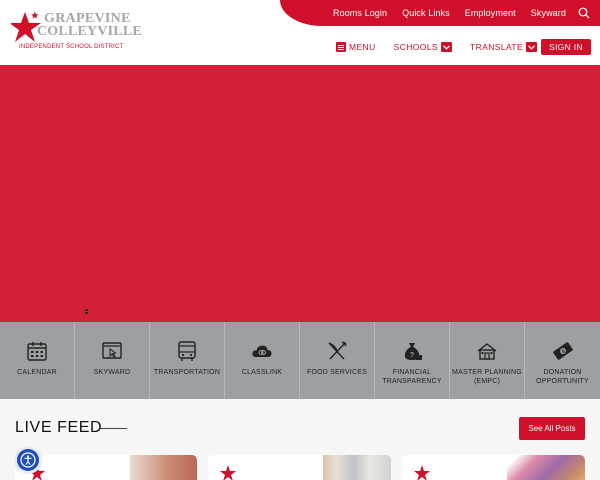 This screenshot has width=600, height=480. I want to click on quick-link-calendar: CALENDAR, so click(37, 360).